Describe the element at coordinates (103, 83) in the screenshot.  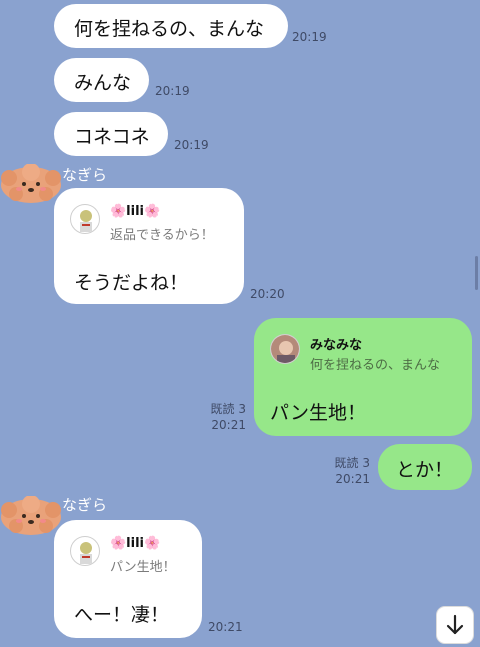
I see `message-text: みんな` at that location.